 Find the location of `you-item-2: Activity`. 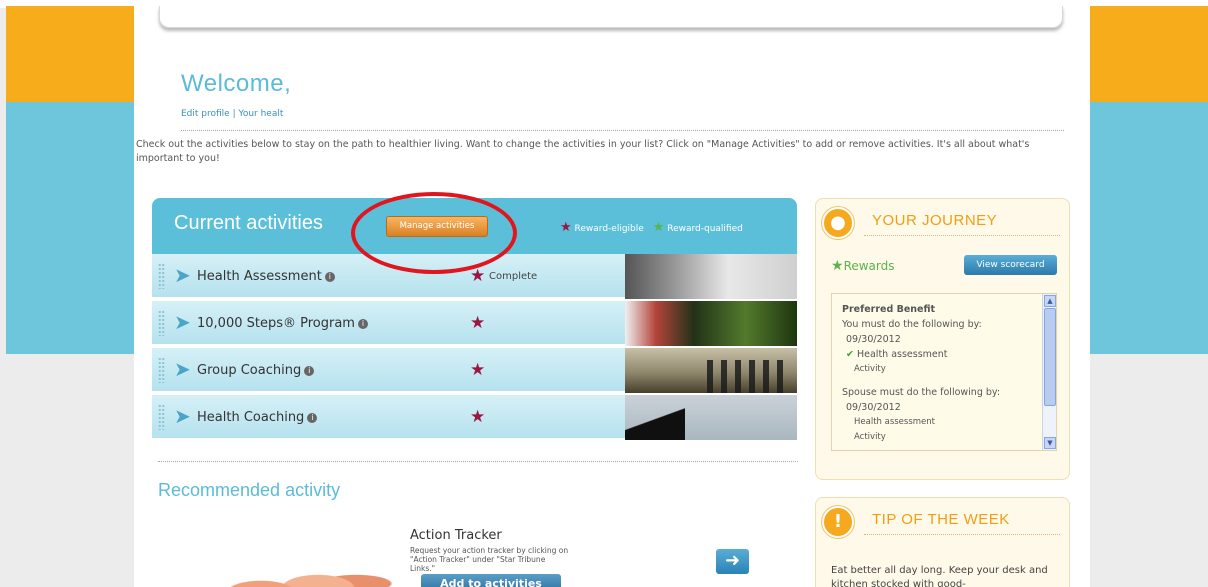

you-item-2: Activity is located at coordinates (870, 369).